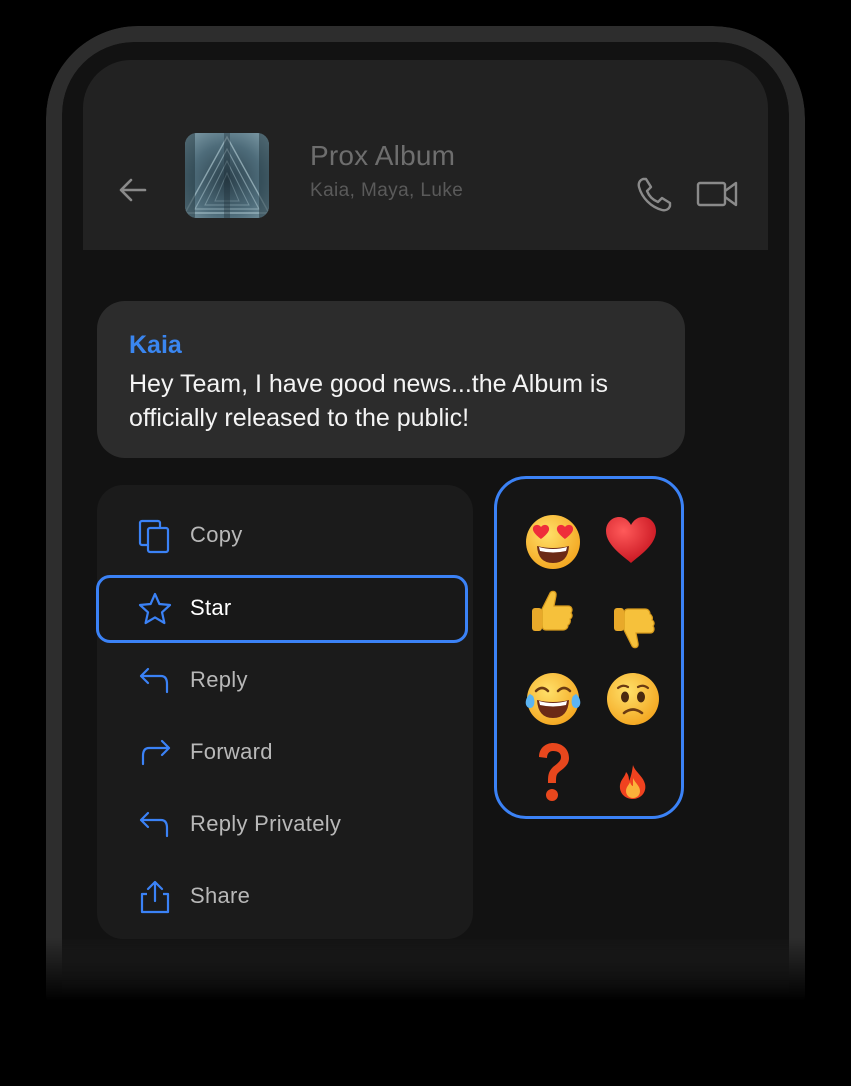 Image resolution: width=851 pixels, height=1086 pixels. I want to click on menu-item-label: Star, so click(211, 607).